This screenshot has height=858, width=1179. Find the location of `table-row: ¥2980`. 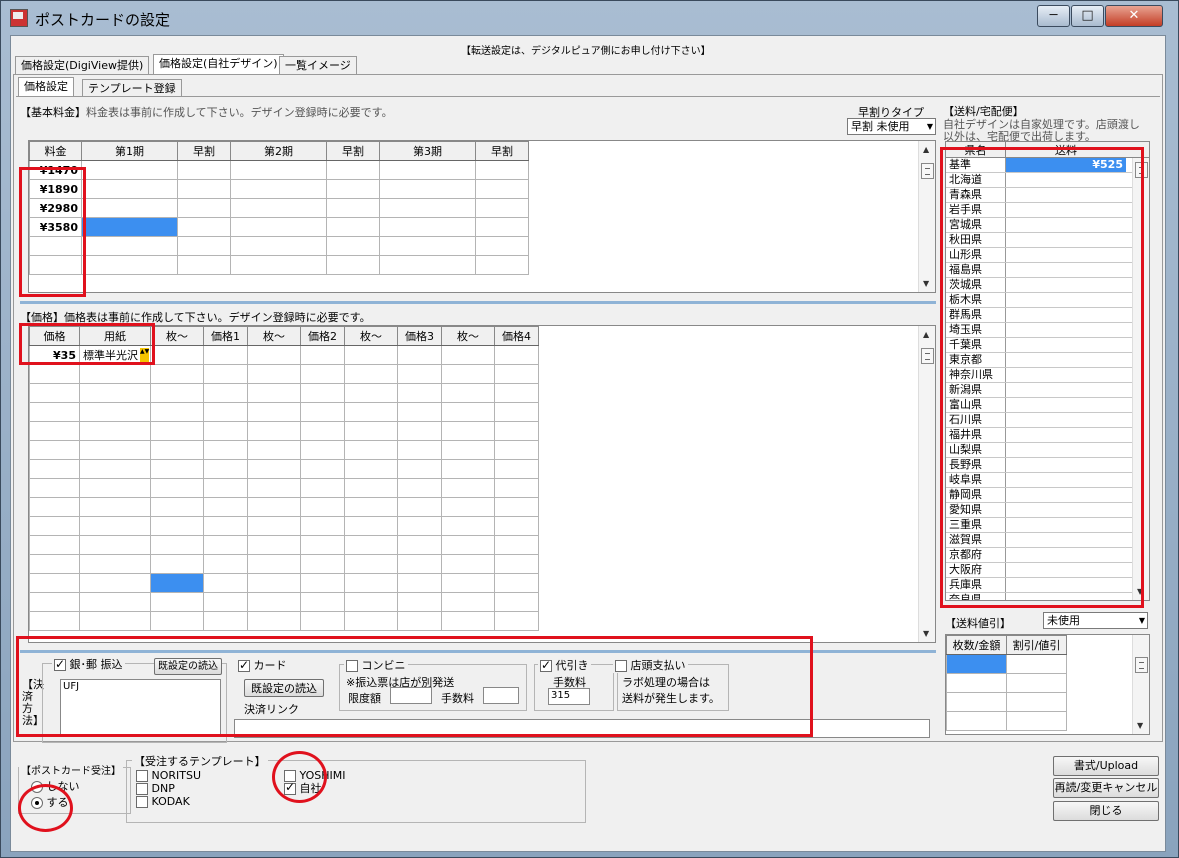

table-row: ¥2980 is located at coordinates (279, 208).